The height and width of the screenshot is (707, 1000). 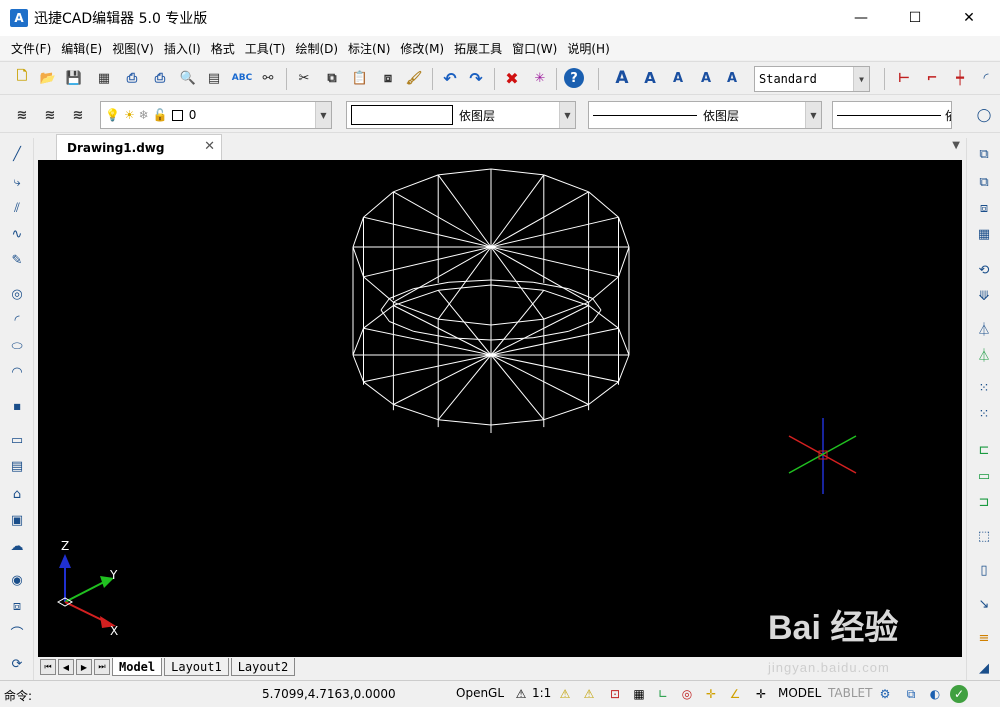 I want to click on print-setup-icon: ⎙, so click(x=160, y=78).